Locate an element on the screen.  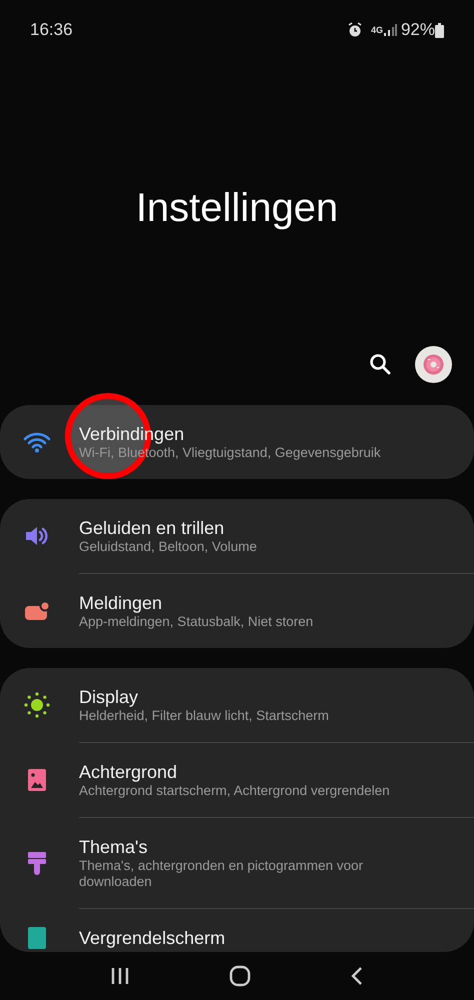
settings-item: Thema's Thema's, achtergronden en pictogrammen voor downloaden is located at coordinates (237, 862).